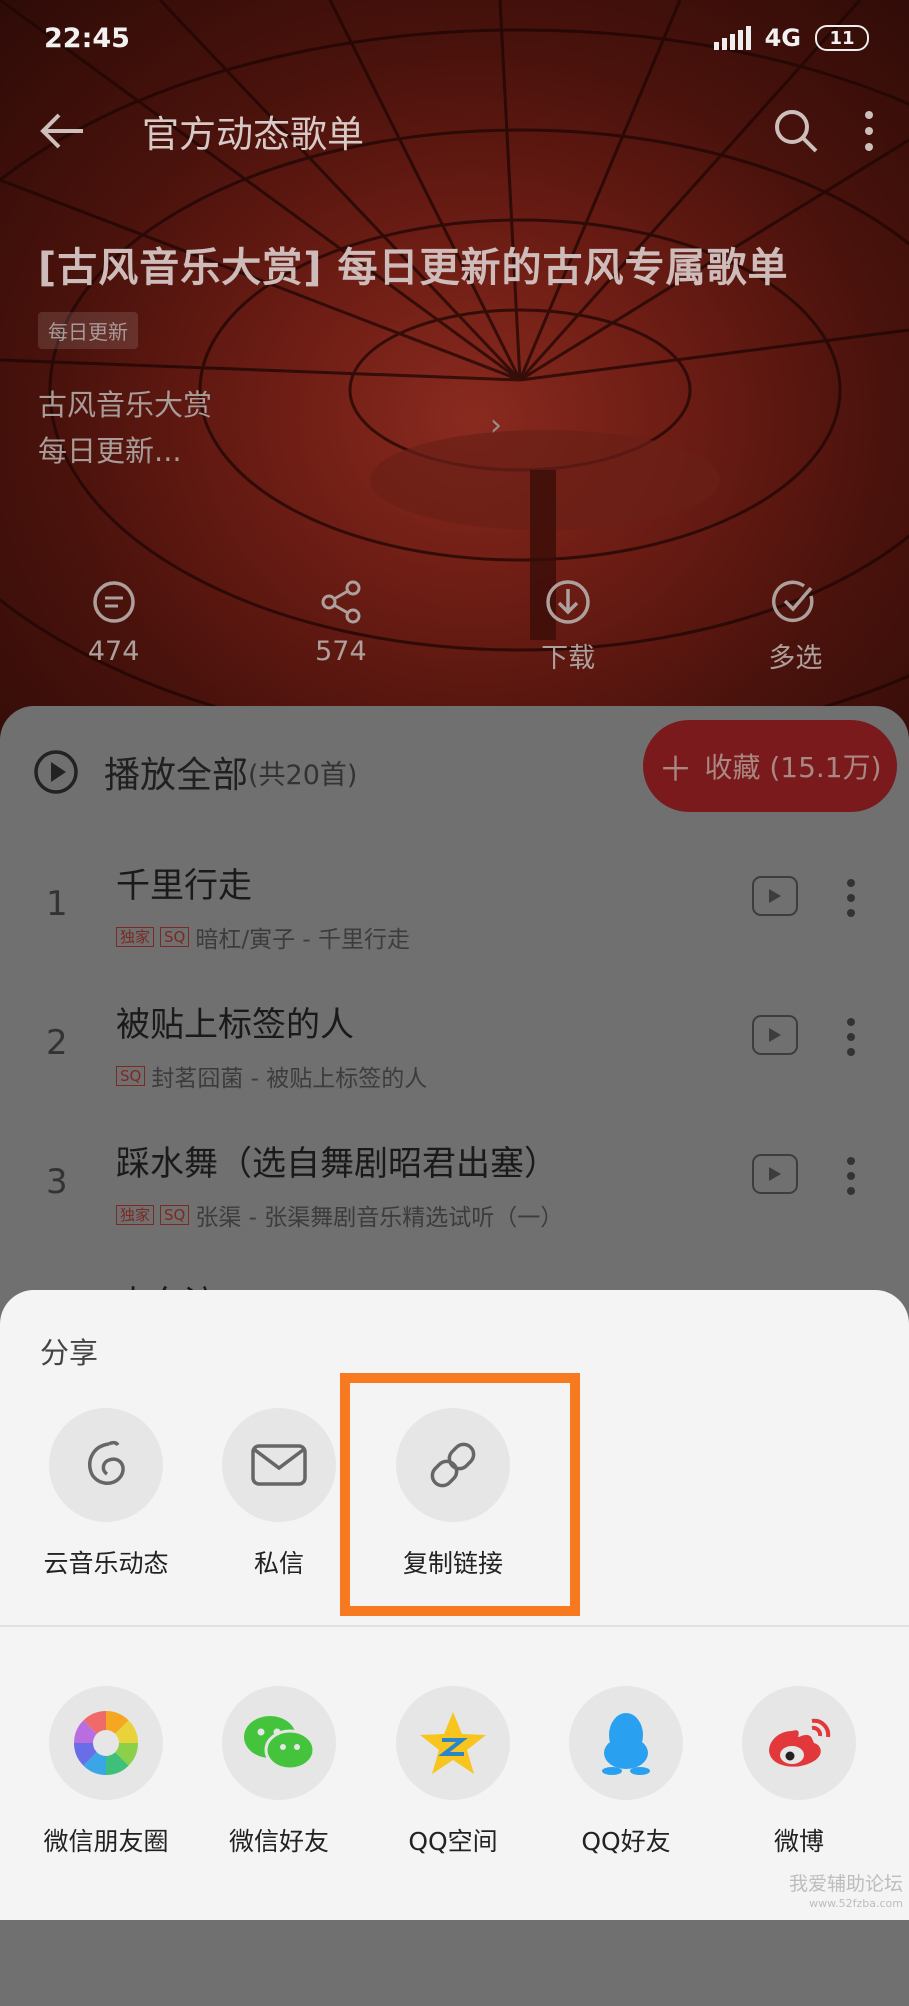 This screenshot has width=909, height=2006. I want to click on cloud-music-icon, so click(106, 1465).